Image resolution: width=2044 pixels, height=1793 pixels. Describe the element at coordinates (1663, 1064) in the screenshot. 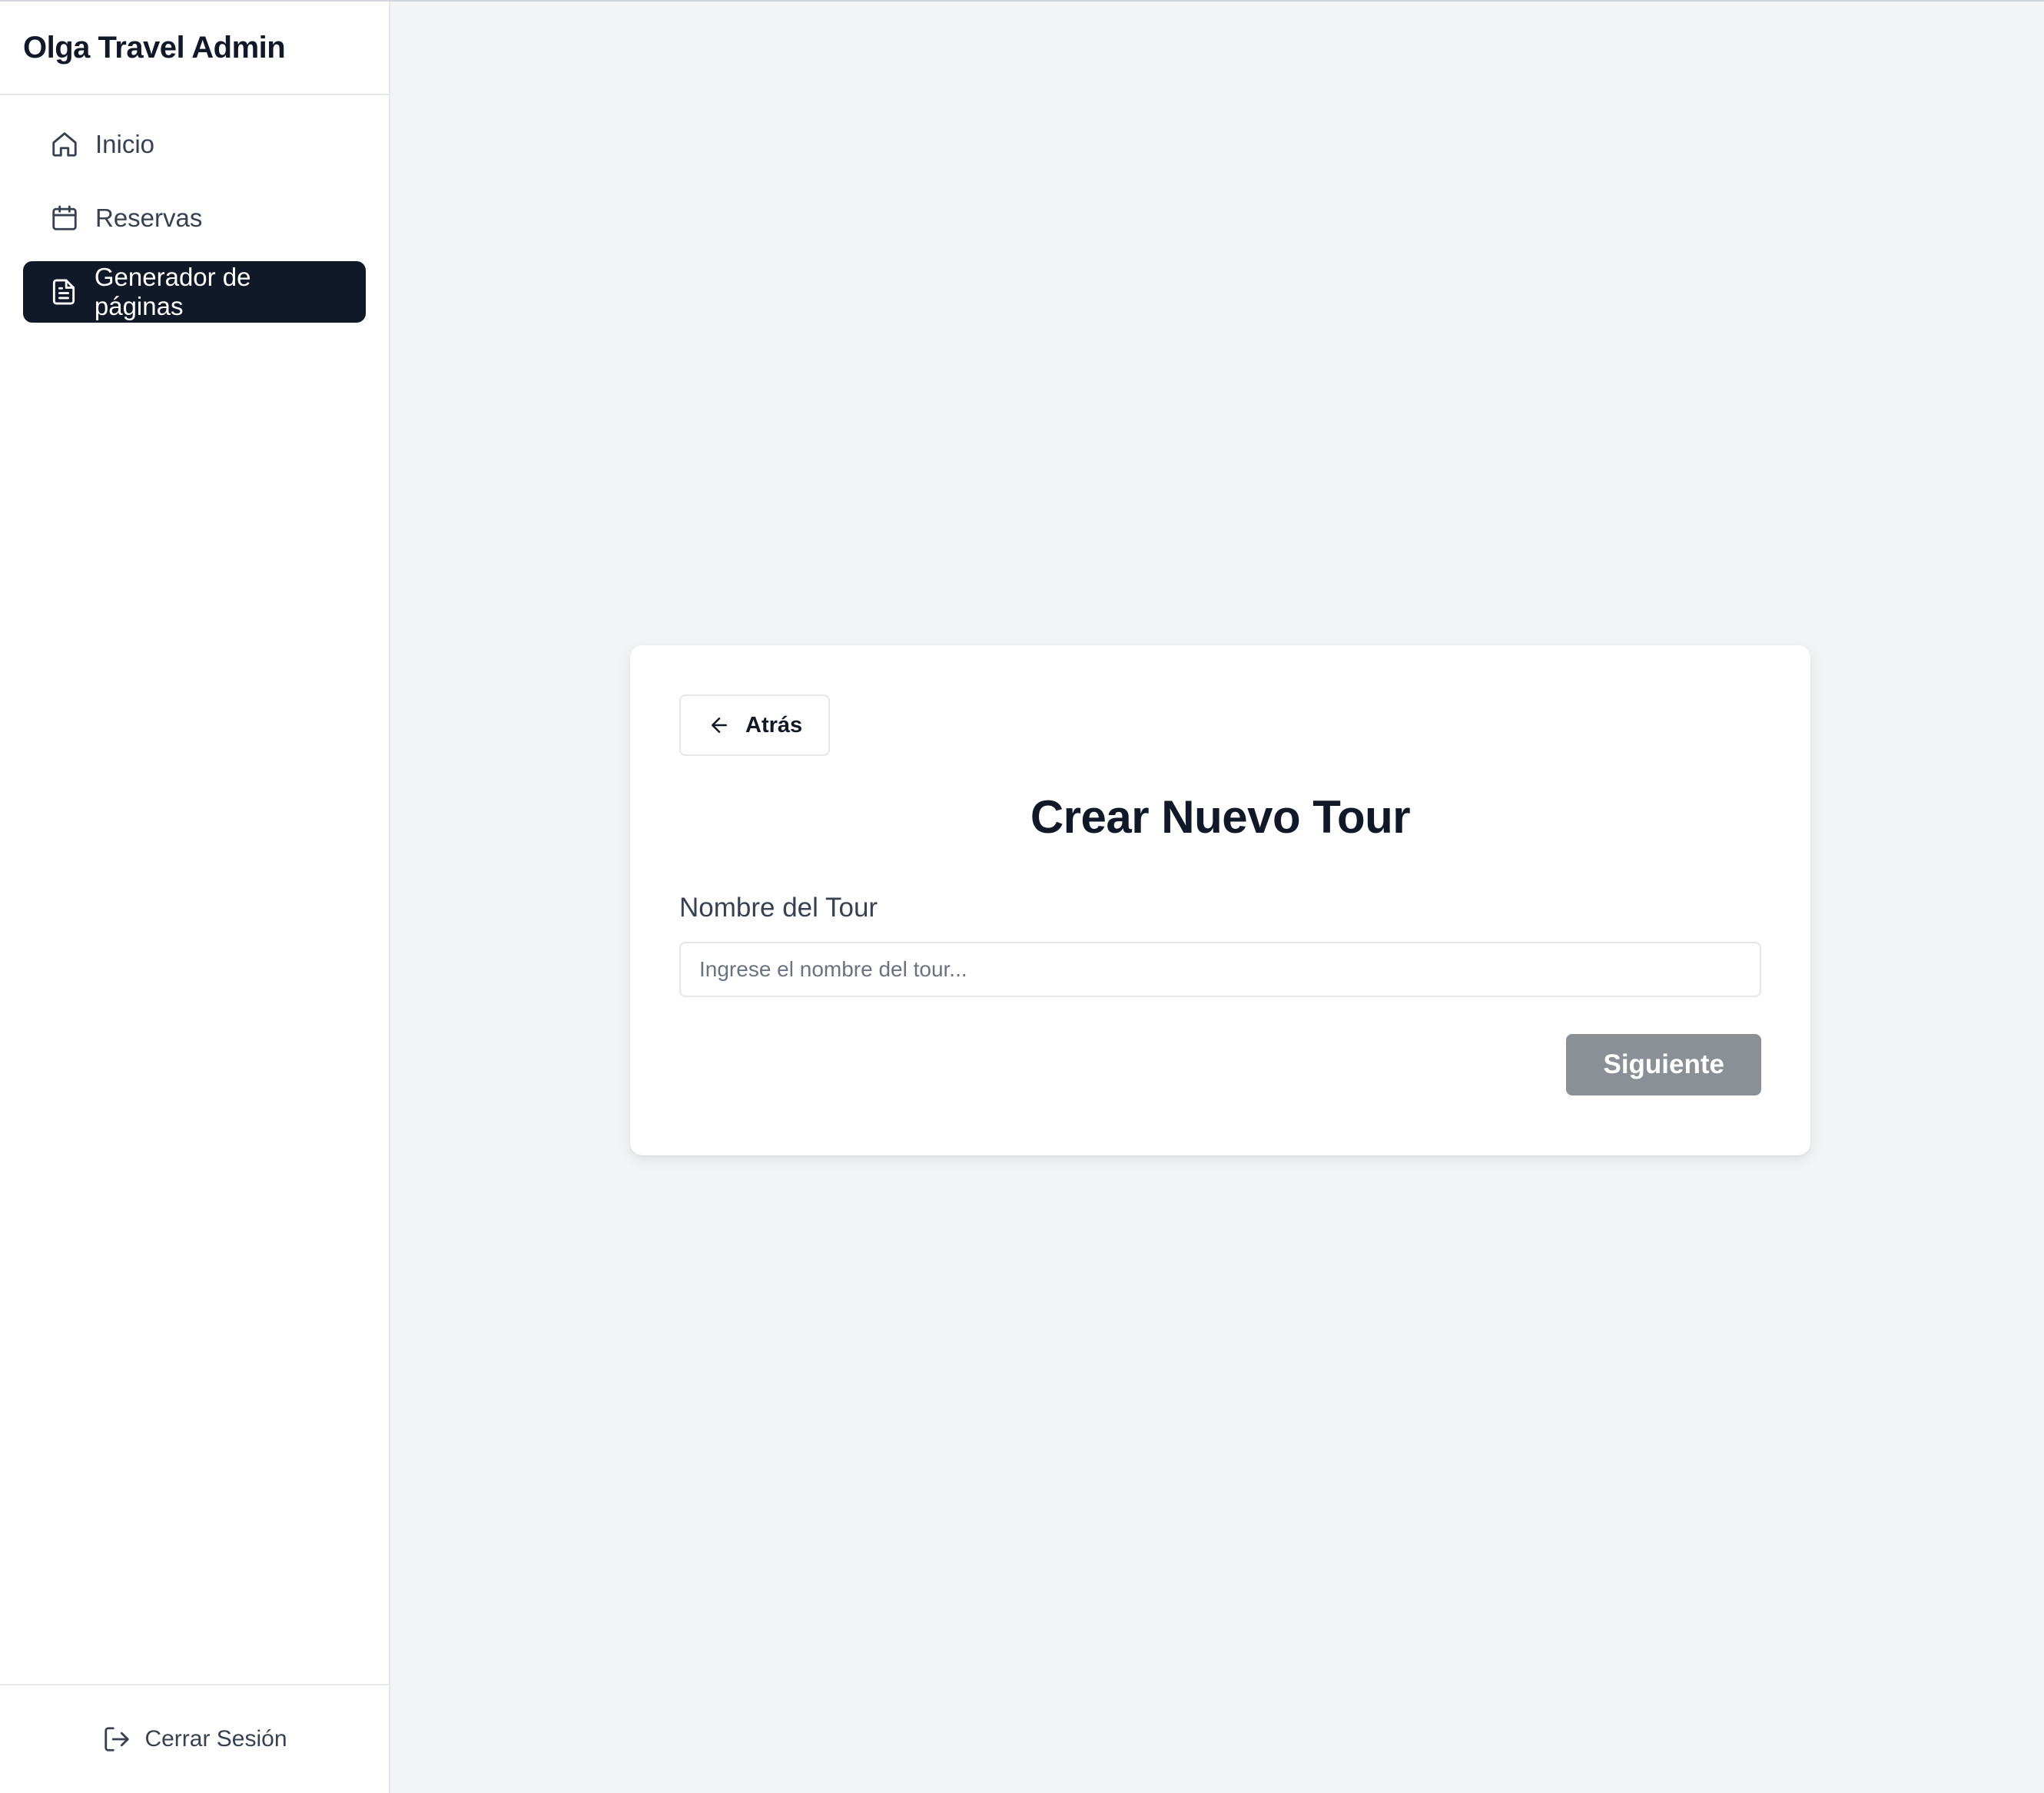

I see `next-button: Siguiente` at that location.